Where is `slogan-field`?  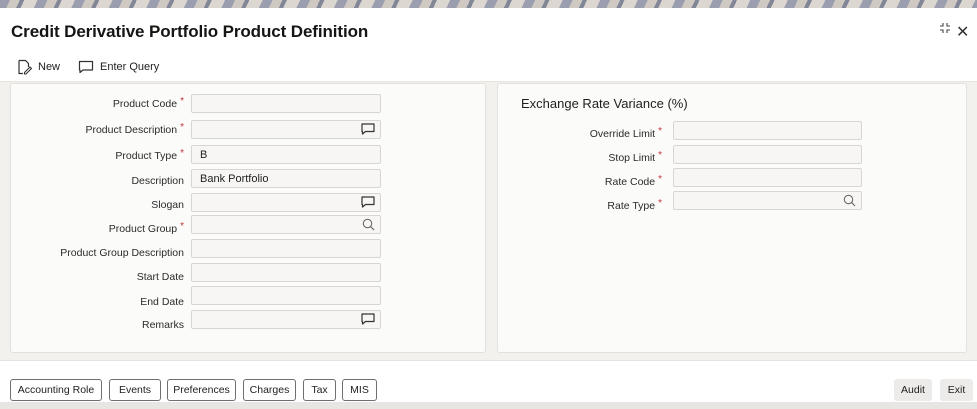 slogan-field is located at coordinates (286, 202).